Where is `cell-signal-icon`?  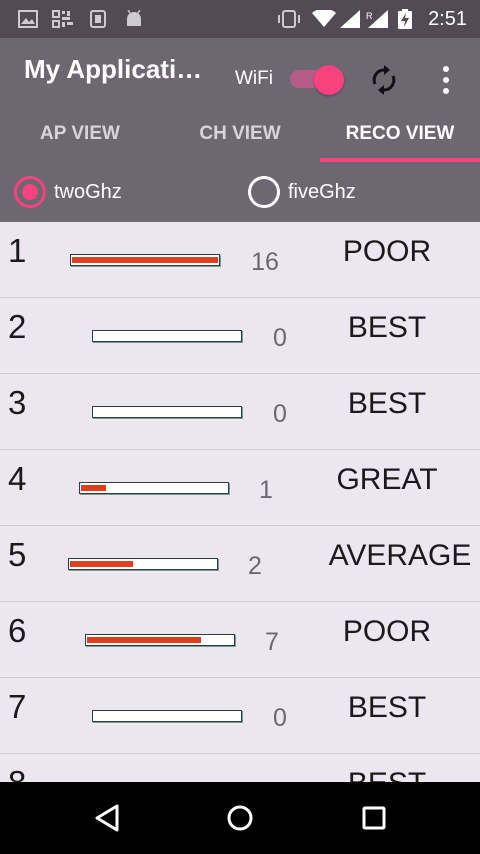 cell-signal-icon is located at coordinates (350, 19).